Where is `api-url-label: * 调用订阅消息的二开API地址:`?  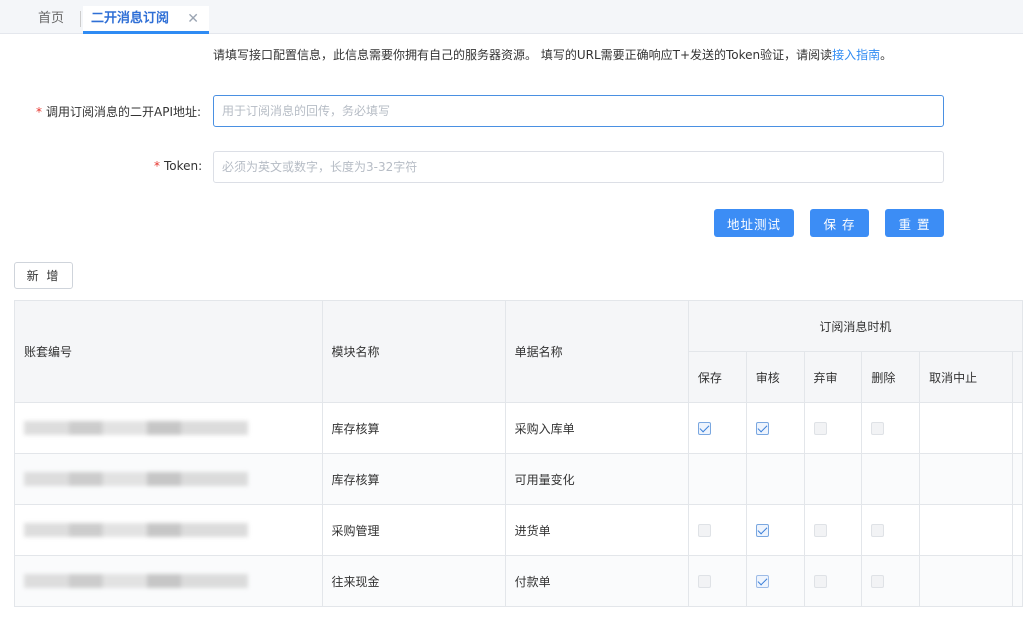 api-url-label: * 调用订阅消息的二开API地址: is located at coordinates (118, 111).